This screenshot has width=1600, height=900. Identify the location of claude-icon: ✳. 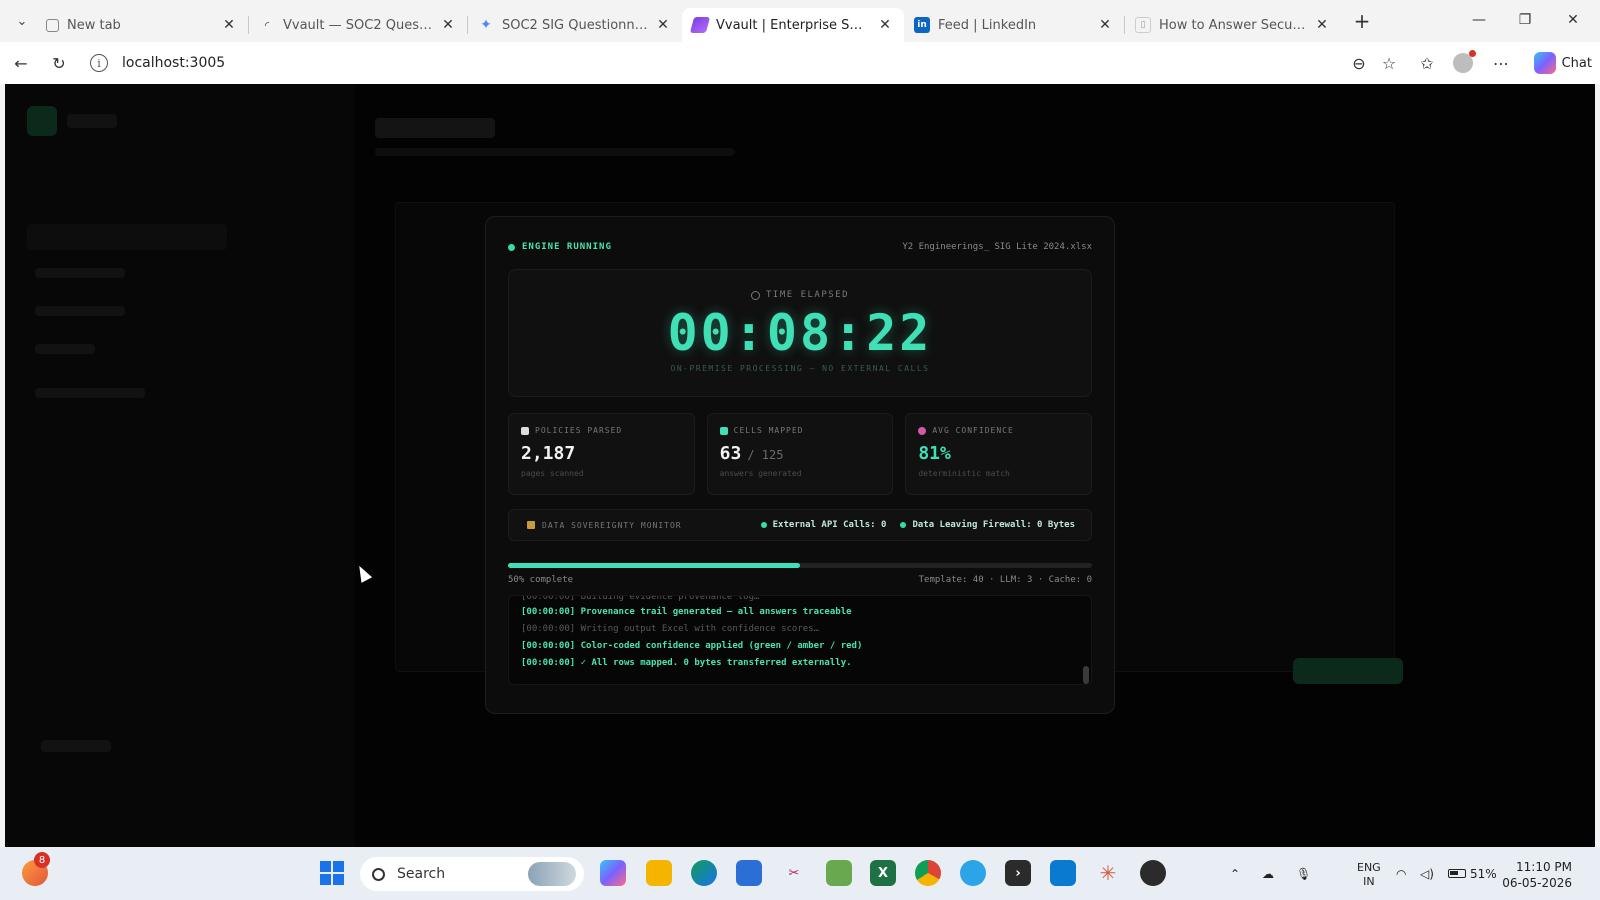
(1108, 873).